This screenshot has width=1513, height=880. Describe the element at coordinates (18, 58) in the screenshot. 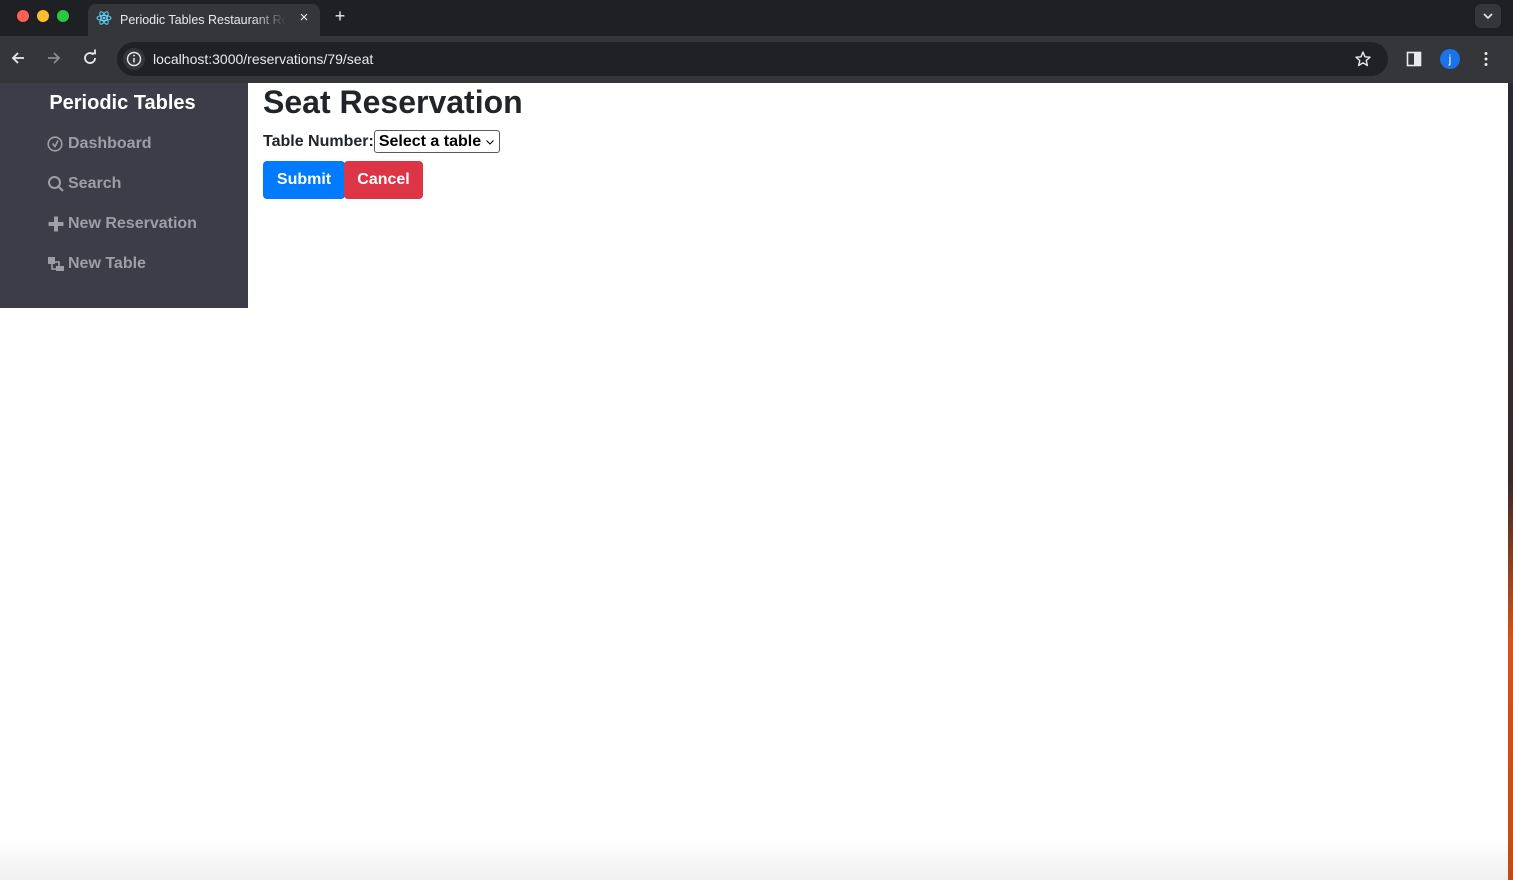

I see `back-arrow-icon` at that location.